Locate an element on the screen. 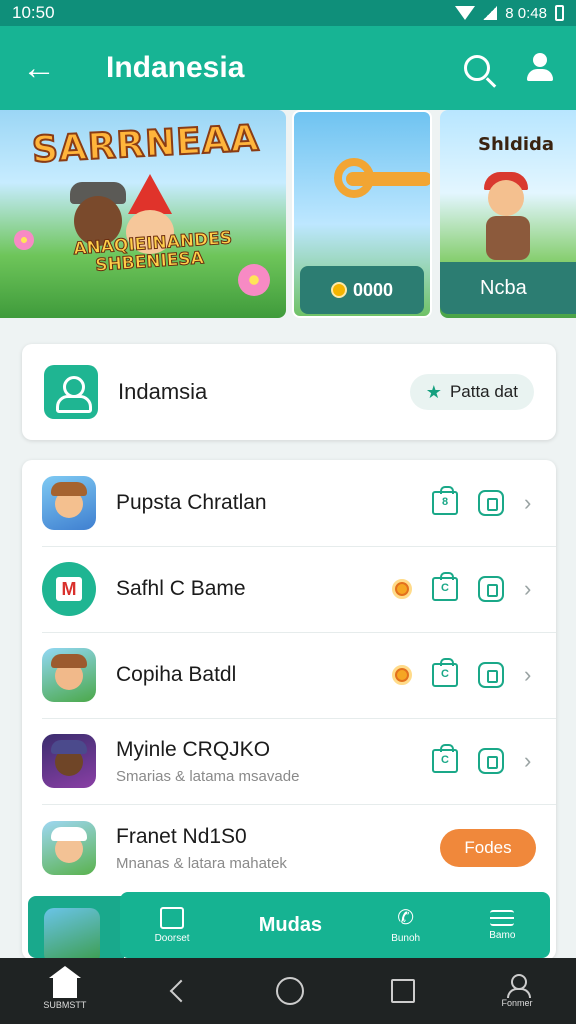  gmail-envelope-icon: M is located at coordinates (69, 589).